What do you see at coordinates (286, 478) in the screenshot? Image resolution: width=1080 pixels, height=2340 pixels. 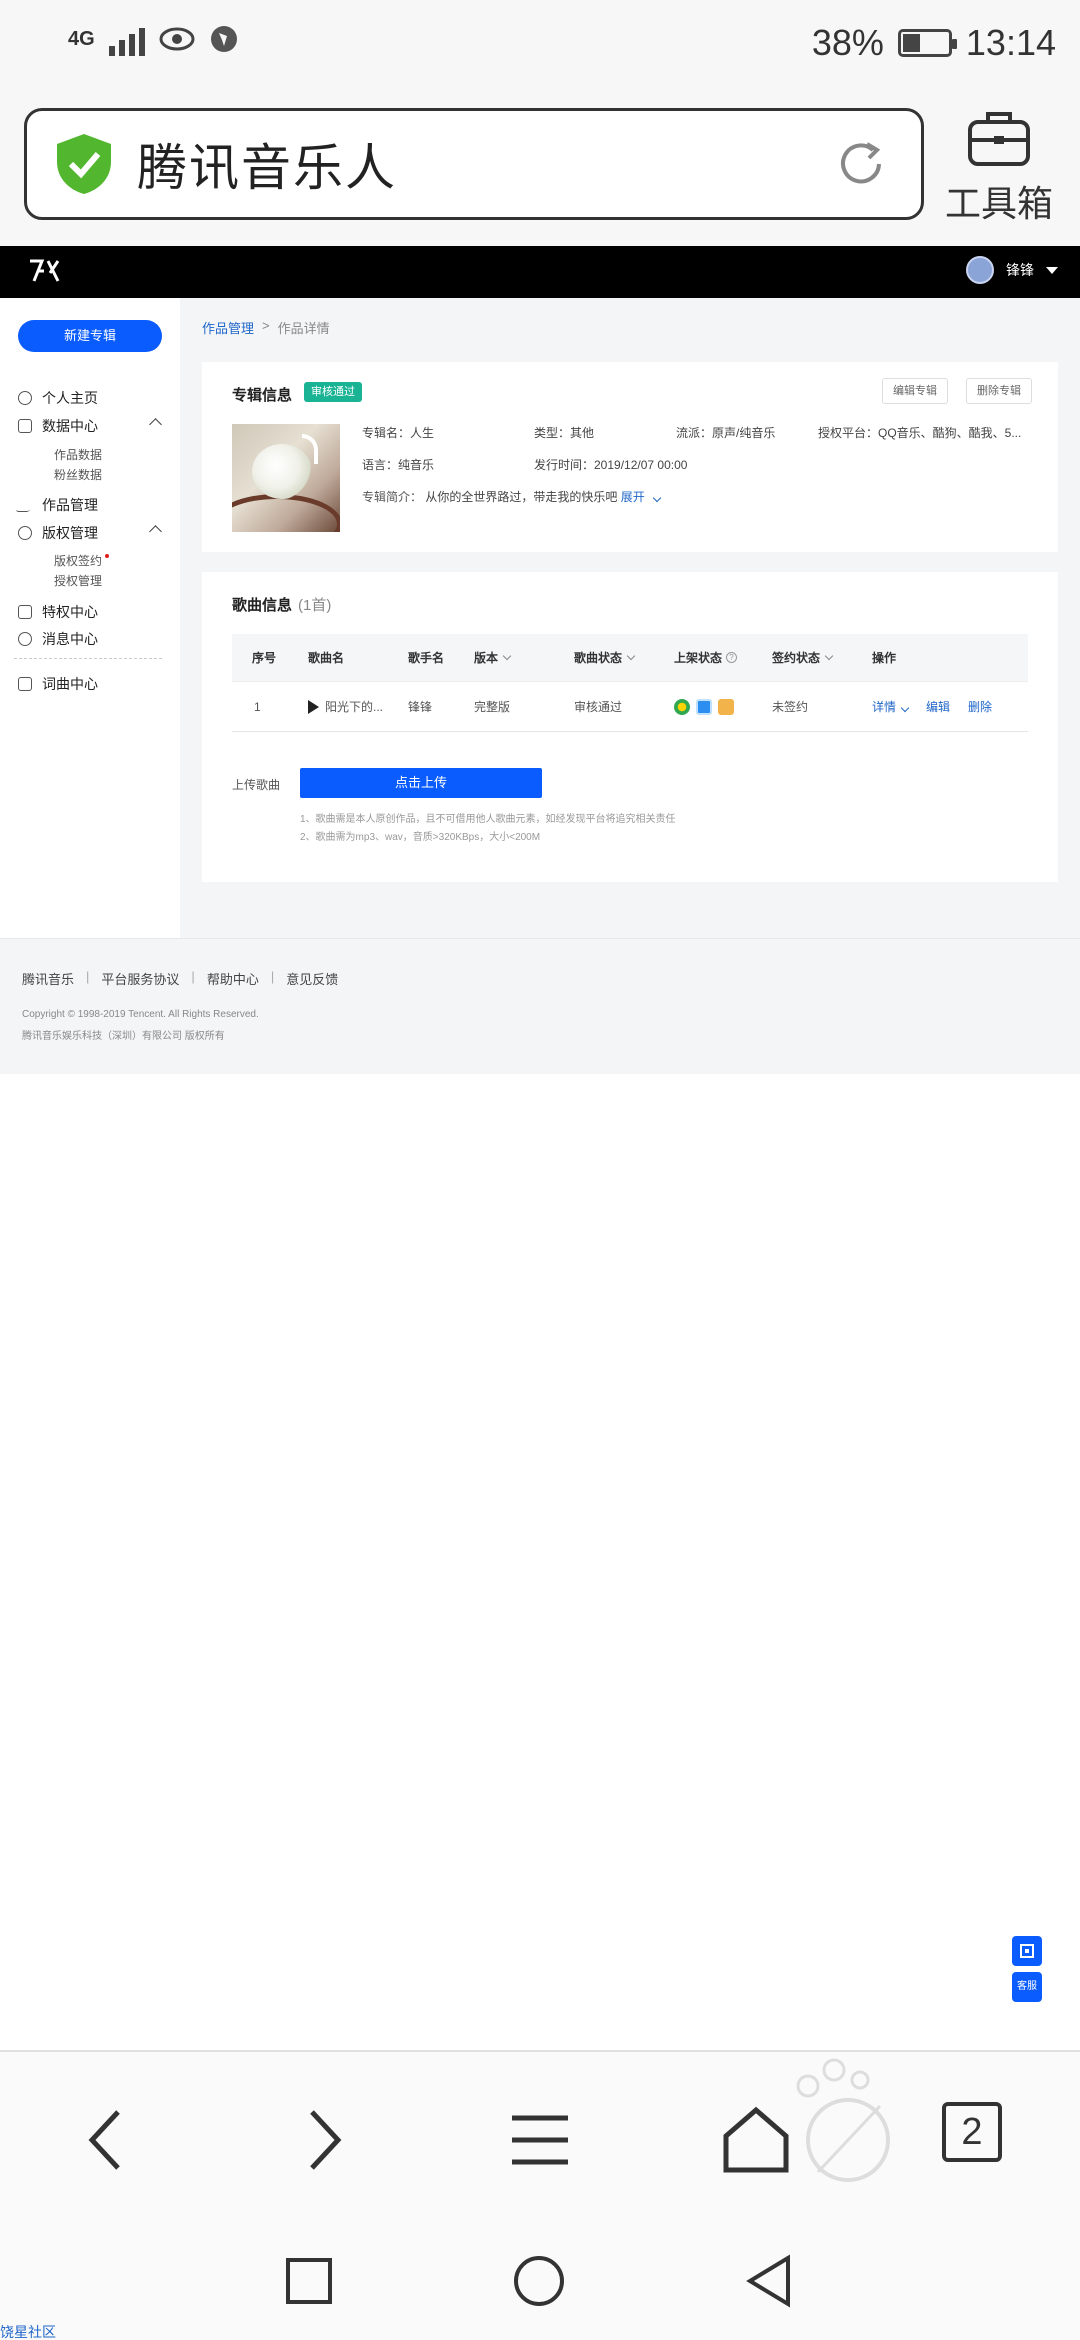 I see `album-cover` at bounding box center [286, 478].